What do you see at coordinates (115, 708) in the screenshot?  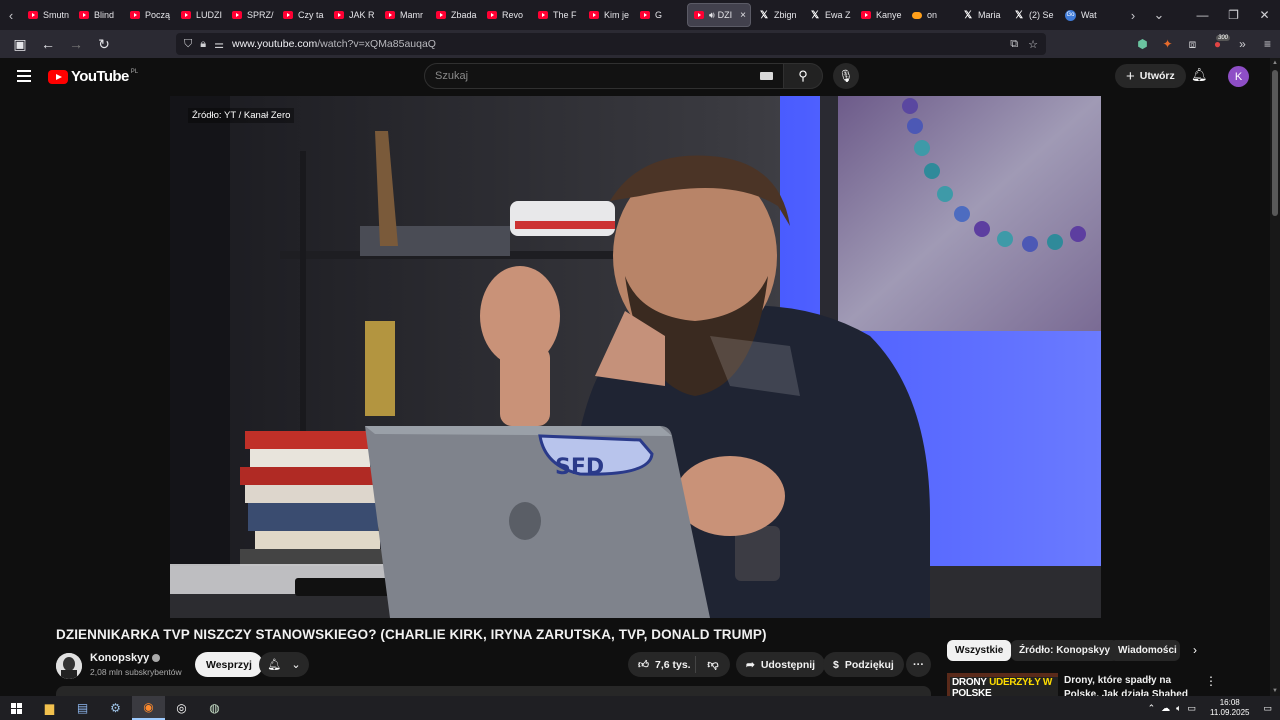 I see `steam-icon: ⚙` at bounding box center [115, 708].